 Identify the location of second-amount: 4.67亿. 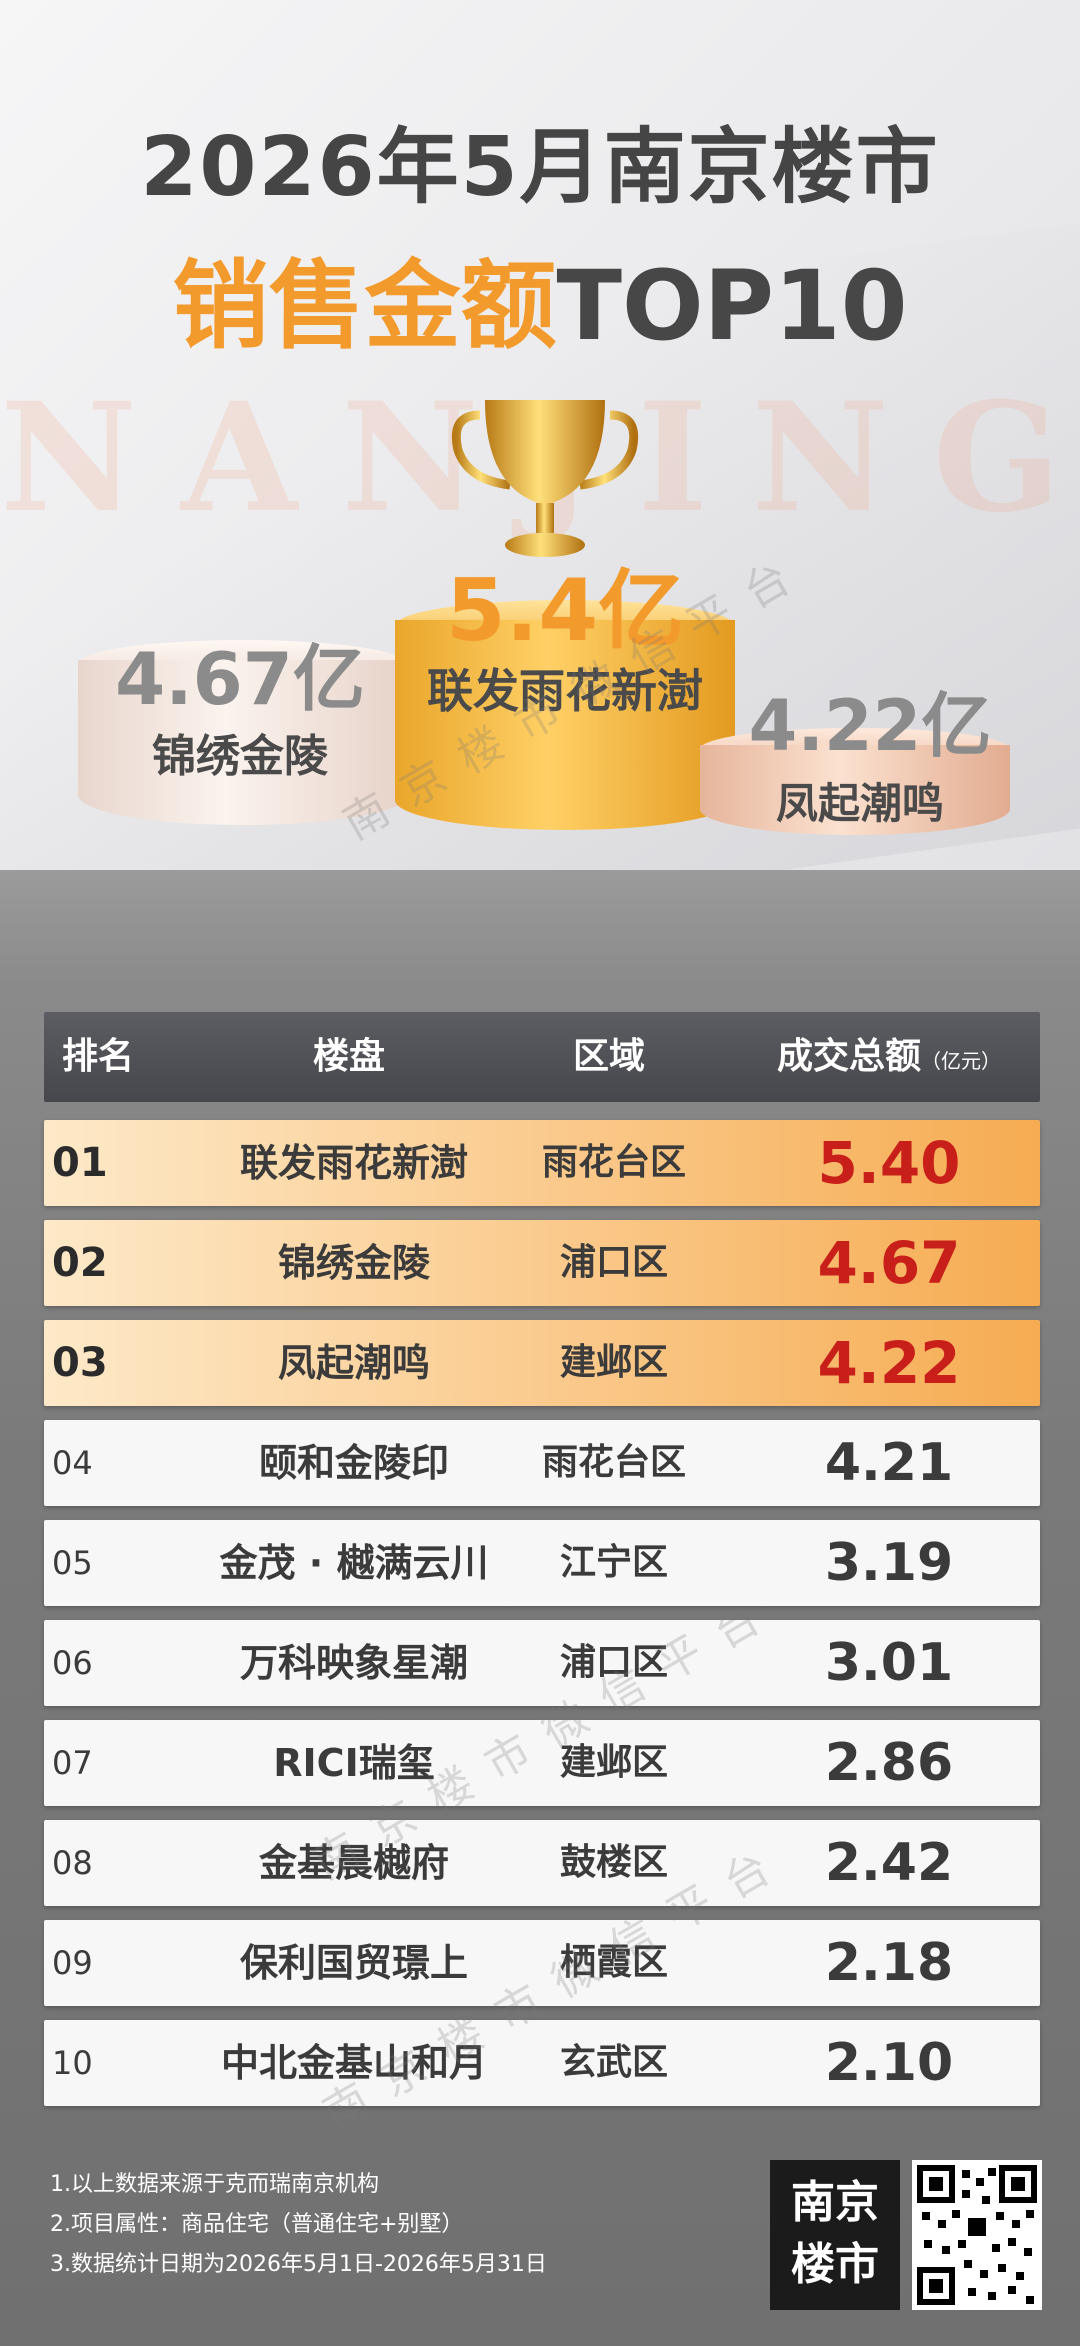
(240, 679).